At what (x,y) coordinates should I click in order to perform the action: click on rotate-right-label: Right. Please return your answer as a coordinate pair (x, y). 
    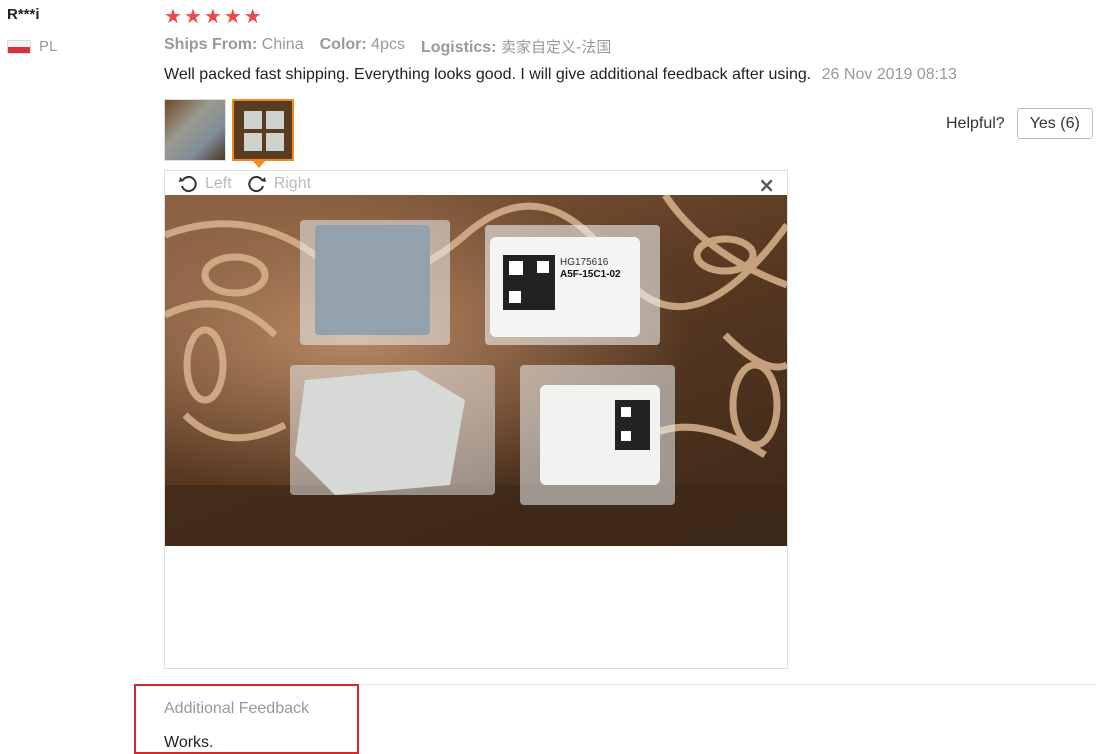
    Looking at the image, I should click on (292, 184).